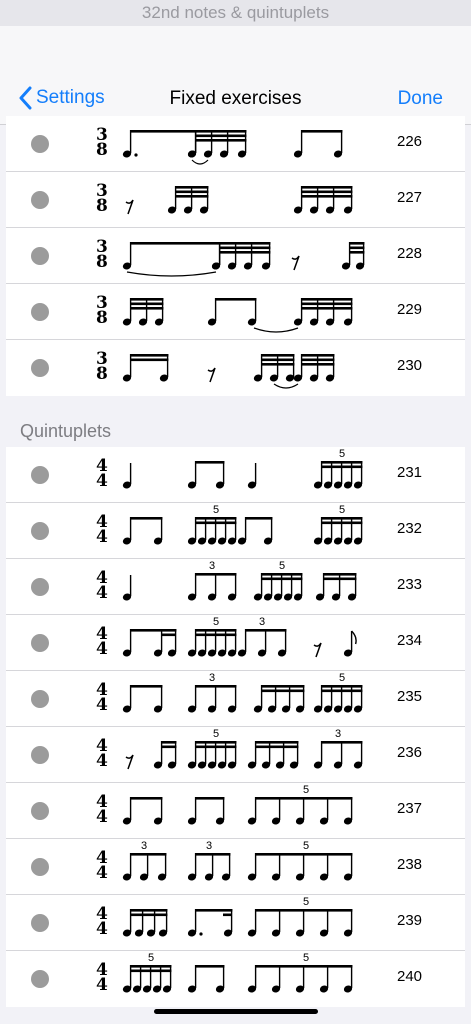 The width and height of the screenshot is (471, 1024). I want to click on exercise-row: 4 4 3 5 233, so click(235, 587).